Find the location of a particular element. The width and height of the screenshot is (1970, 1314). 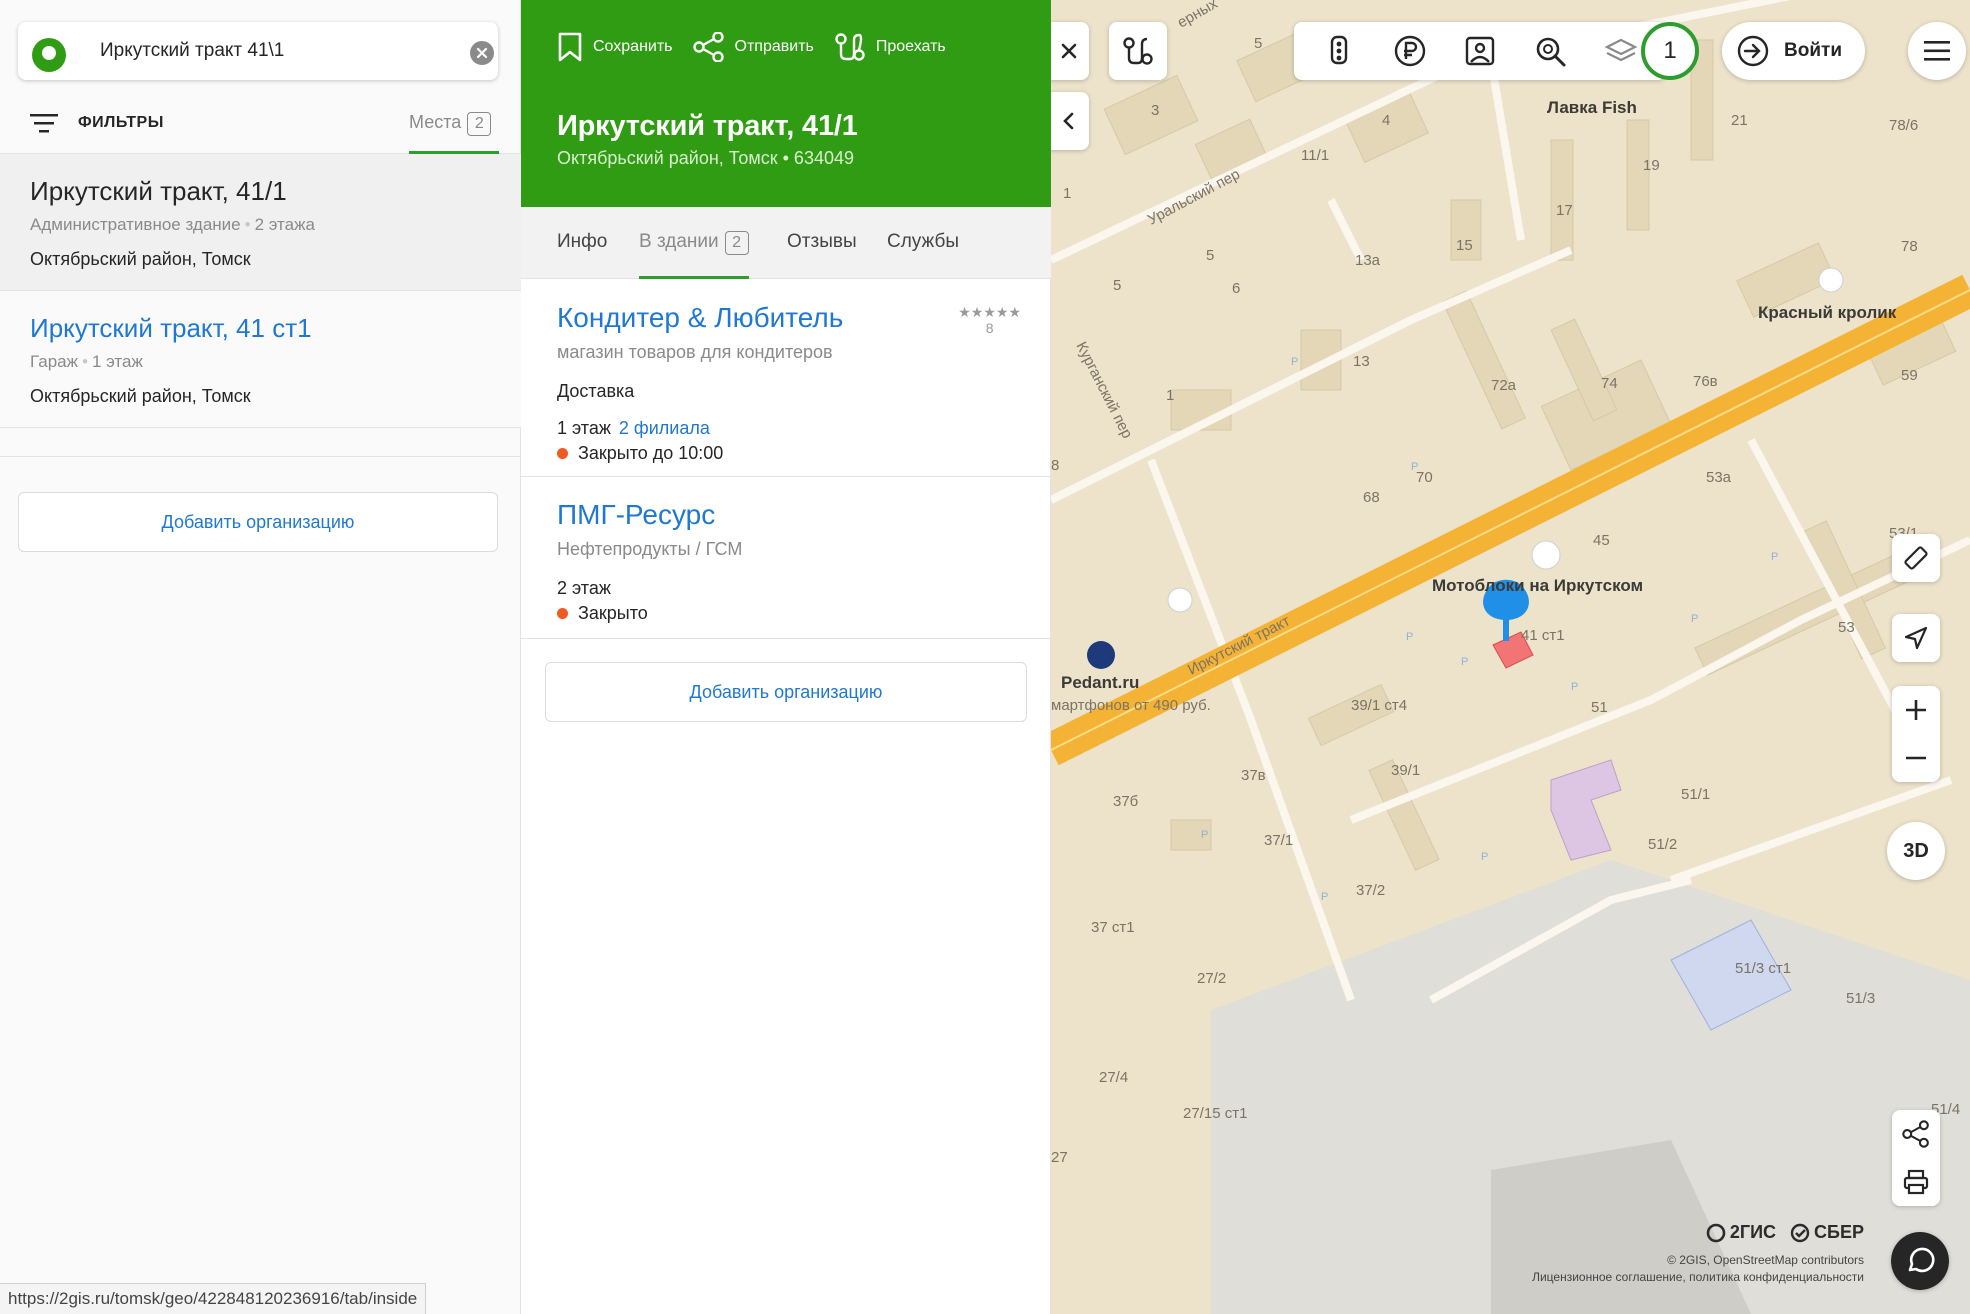

house-number: 45 is located at coordinates (1601, 540).